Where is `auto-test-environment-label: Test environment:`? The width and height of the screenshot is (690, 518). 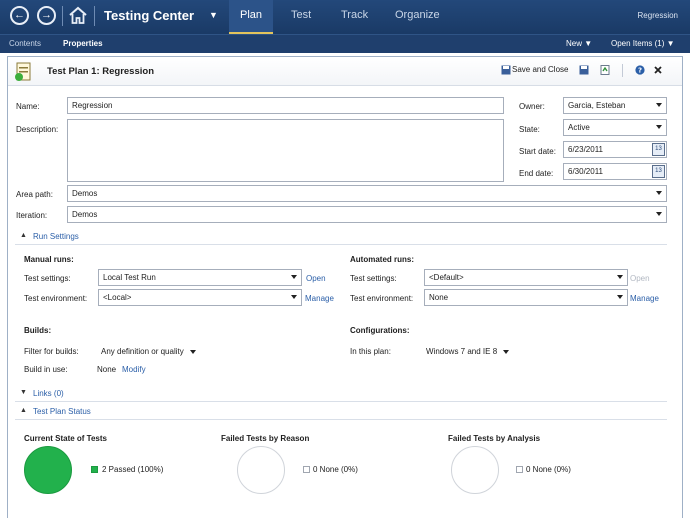
auto-test-environment-label: Test environment: is located at coordinates (382, 298).